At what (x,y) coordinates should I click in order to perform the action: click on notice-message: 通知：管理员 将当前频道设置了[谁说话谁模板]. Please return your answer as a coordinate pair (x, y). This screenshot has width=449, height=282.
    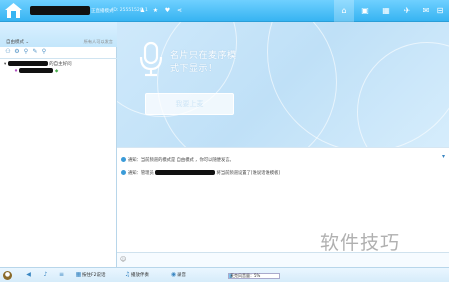
    Looking at the image, I should click on (200, 173).